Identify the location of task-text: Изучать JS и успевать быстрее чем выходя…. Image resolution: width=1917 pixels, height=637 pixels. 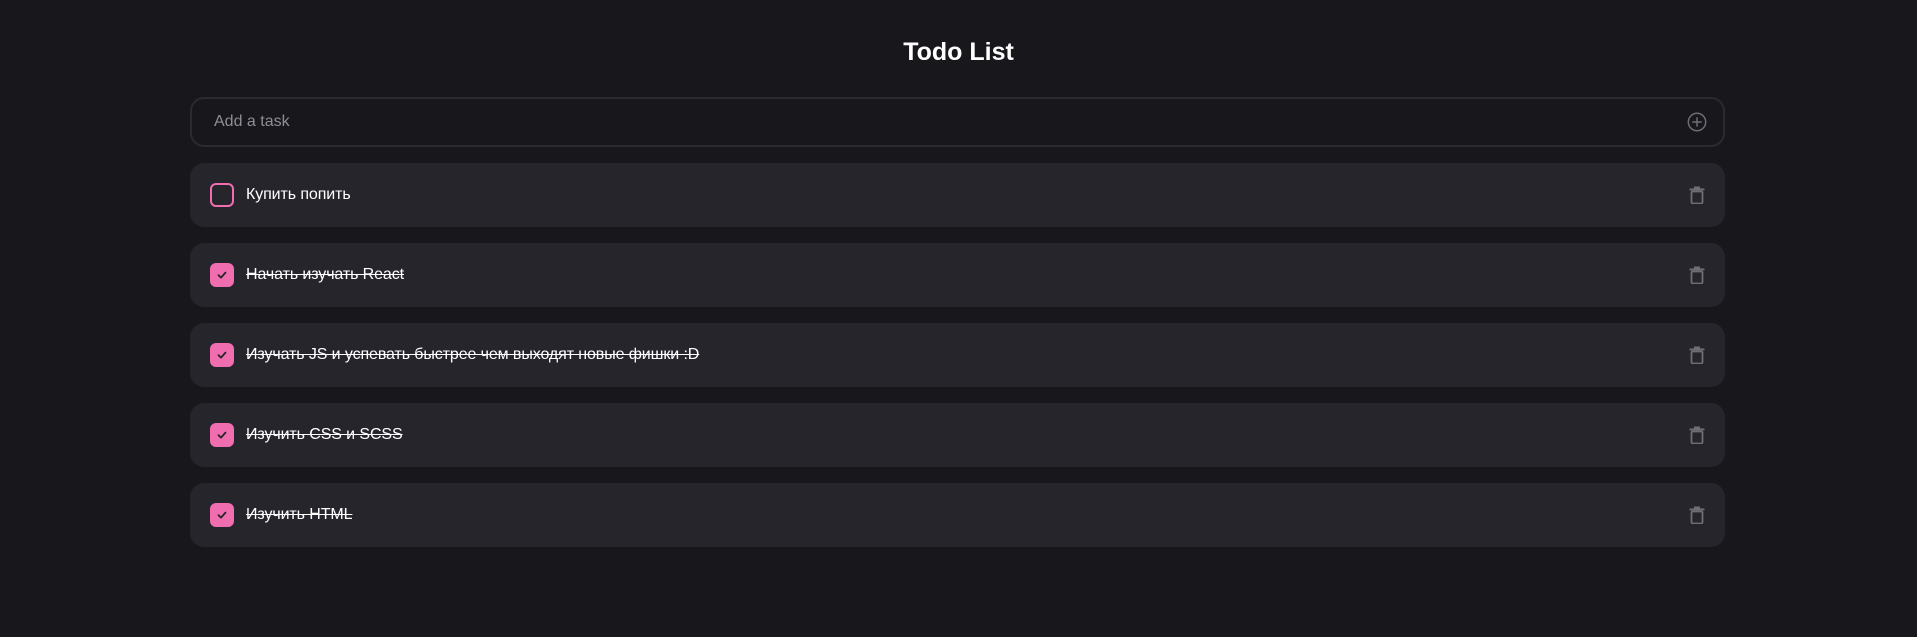
(473, 354).